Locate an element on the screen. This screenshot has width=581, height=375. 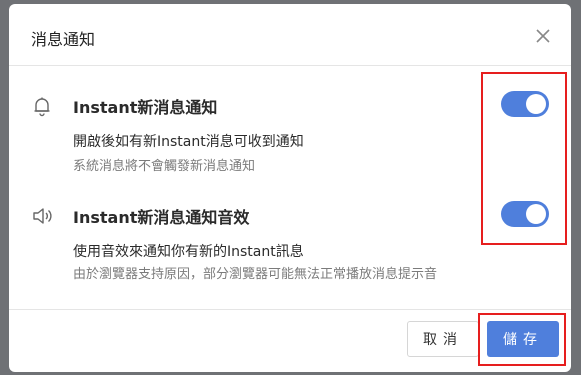
notification-sound-toggle is located at coordinates (525, 214).